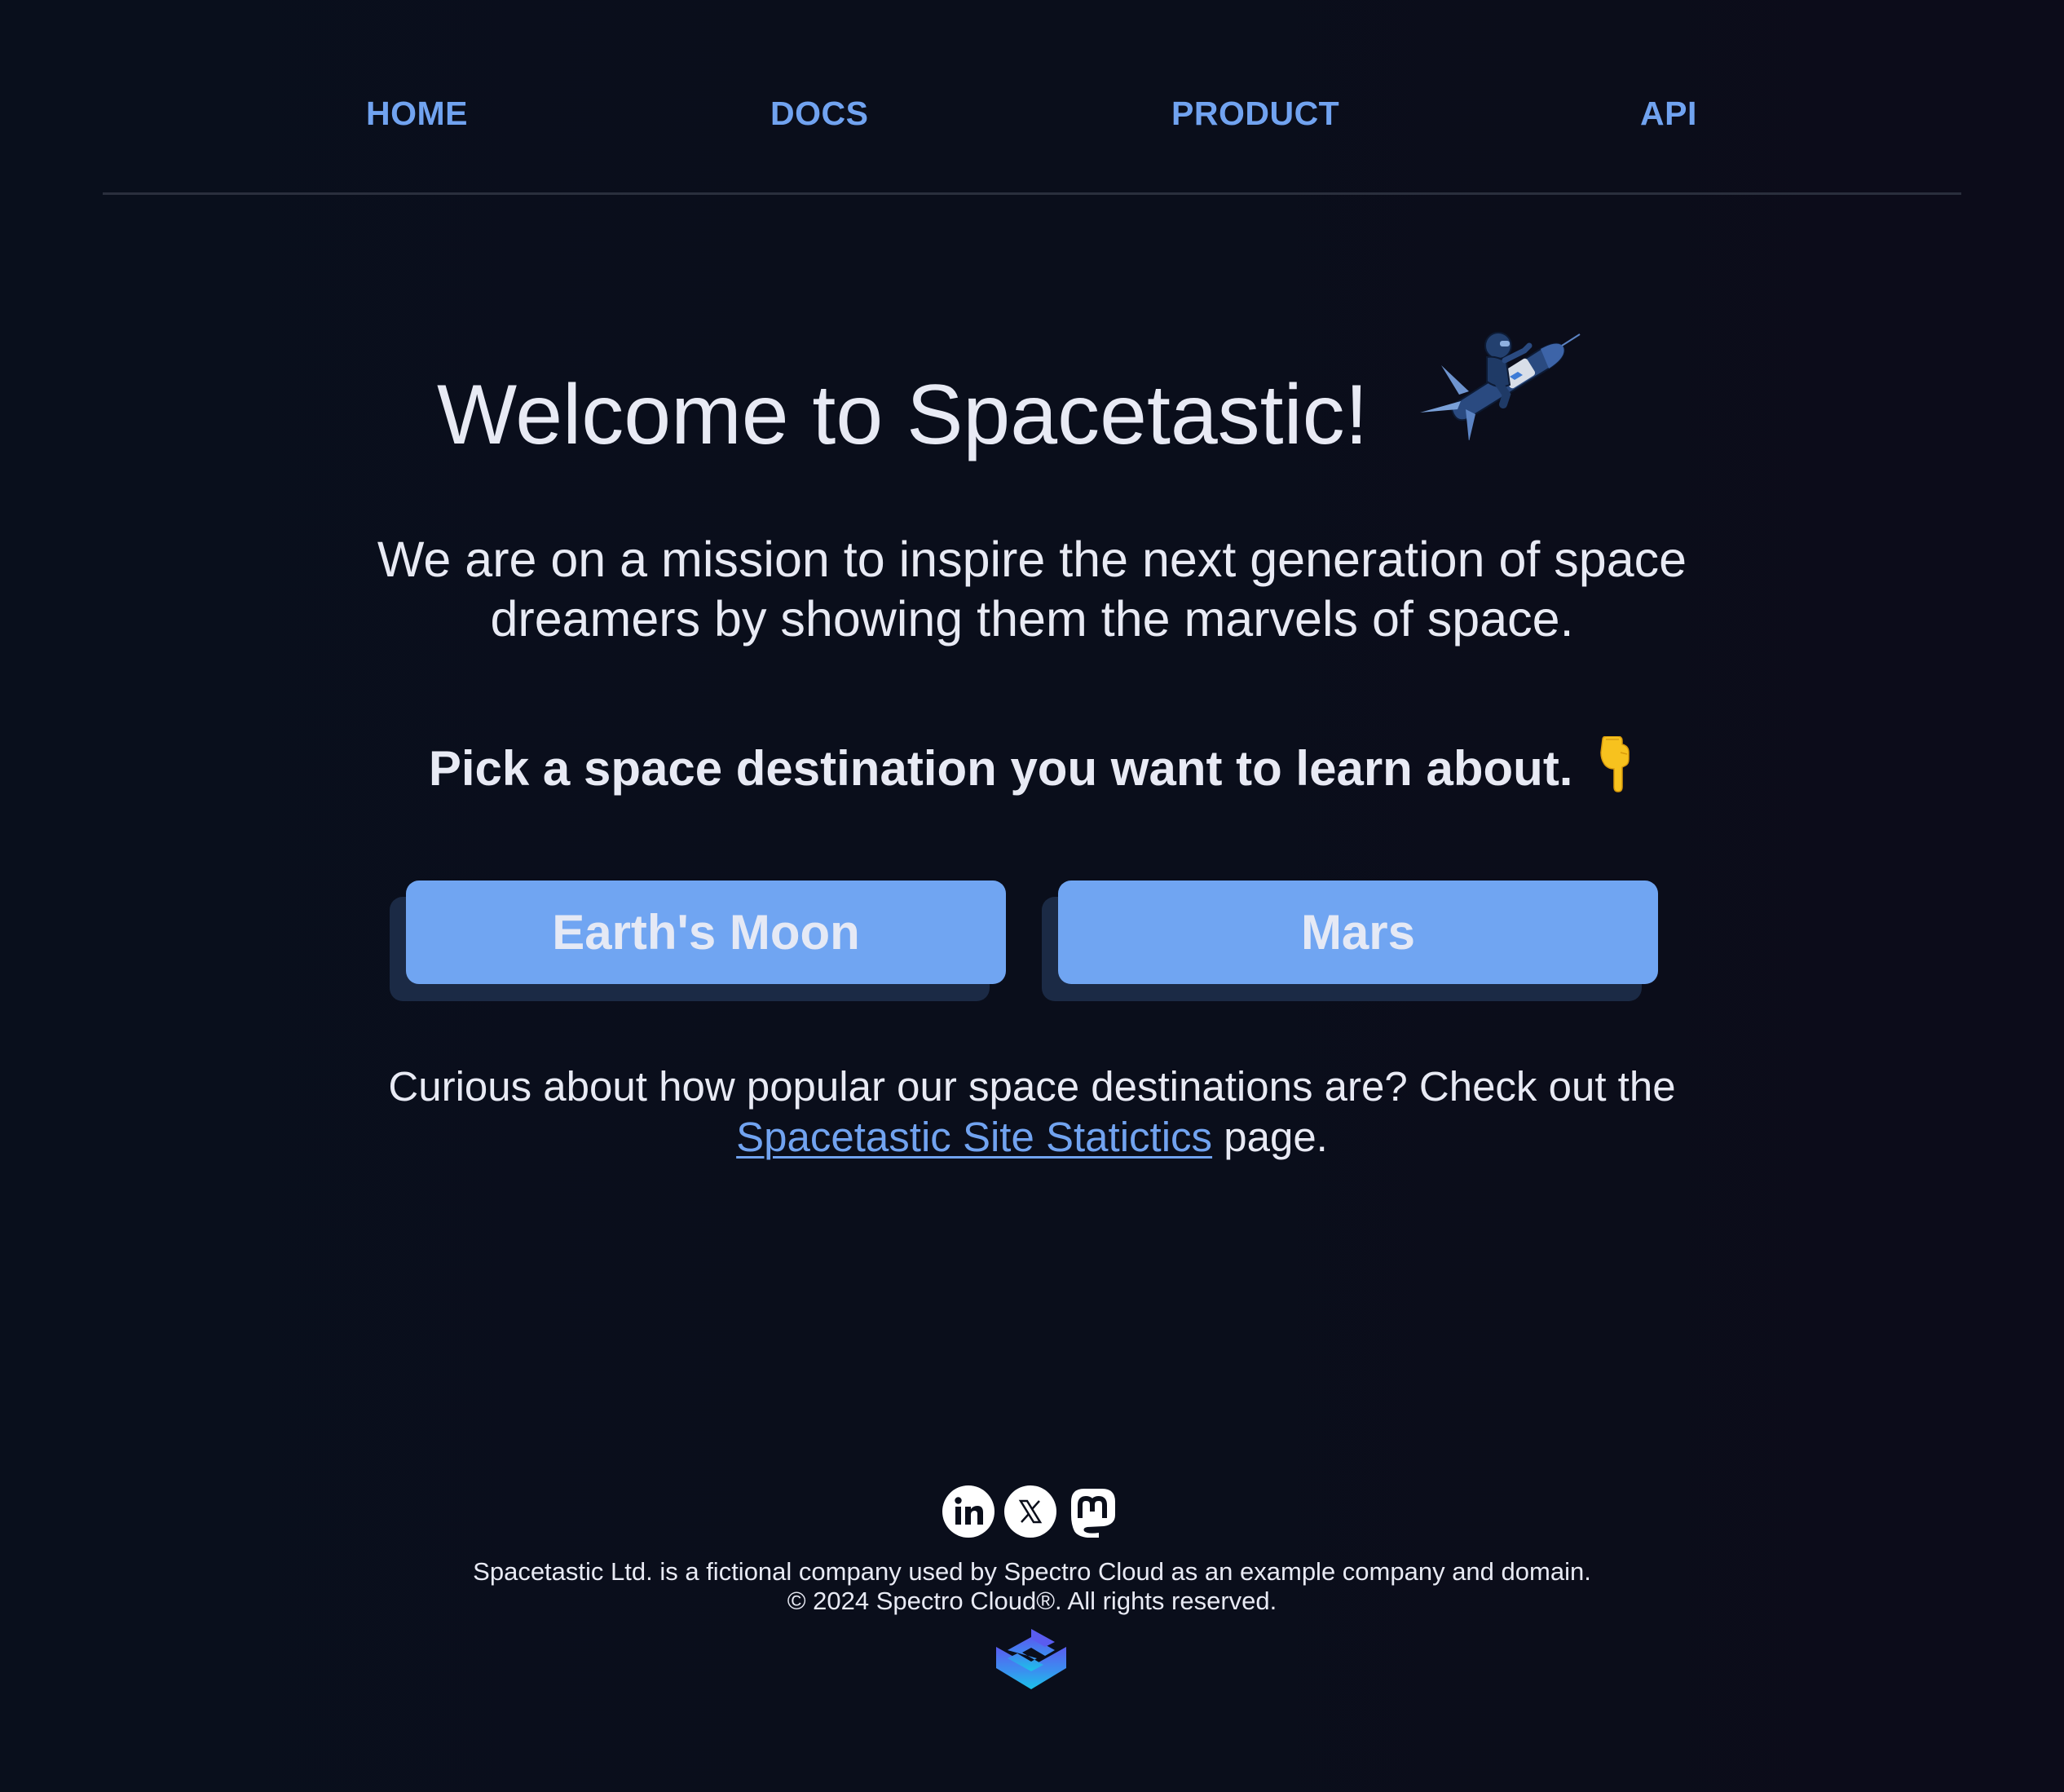  What do you see at coordinates (1031, 1659) in the screenshot?
I see `spectro-cloud-logo-icon` at bounding box center [1031, 1659].